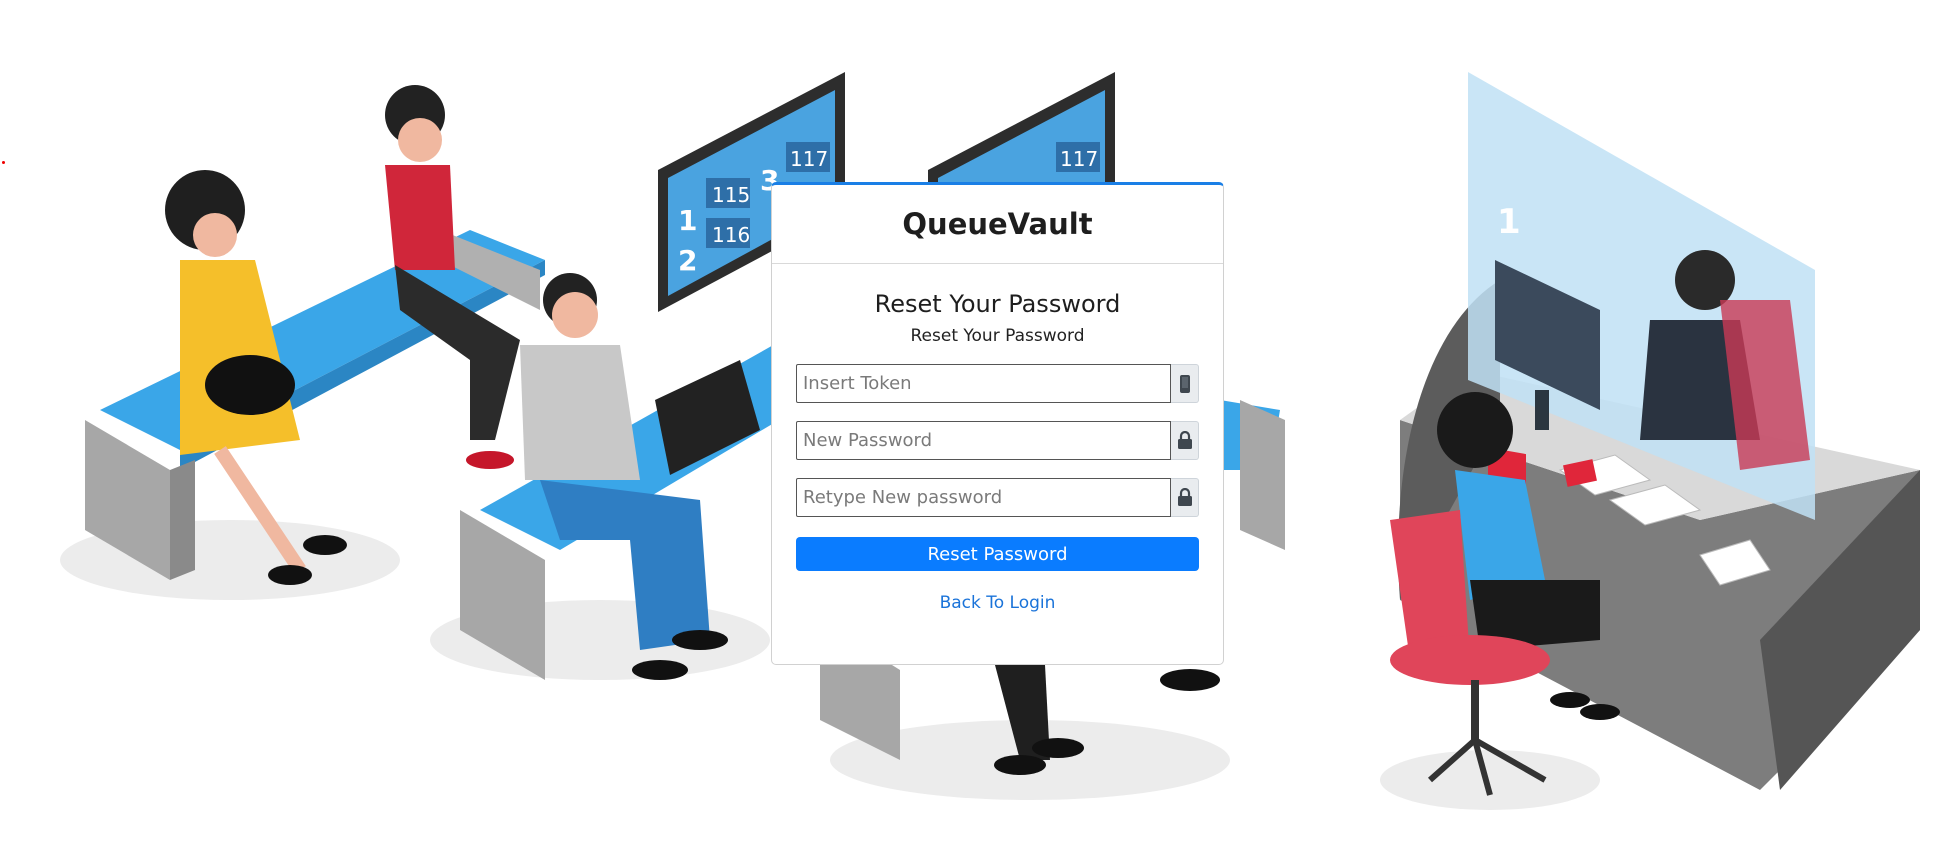 This screenshot has height=850, width=1943. I want to click on token-addon, so click(1185, 383).